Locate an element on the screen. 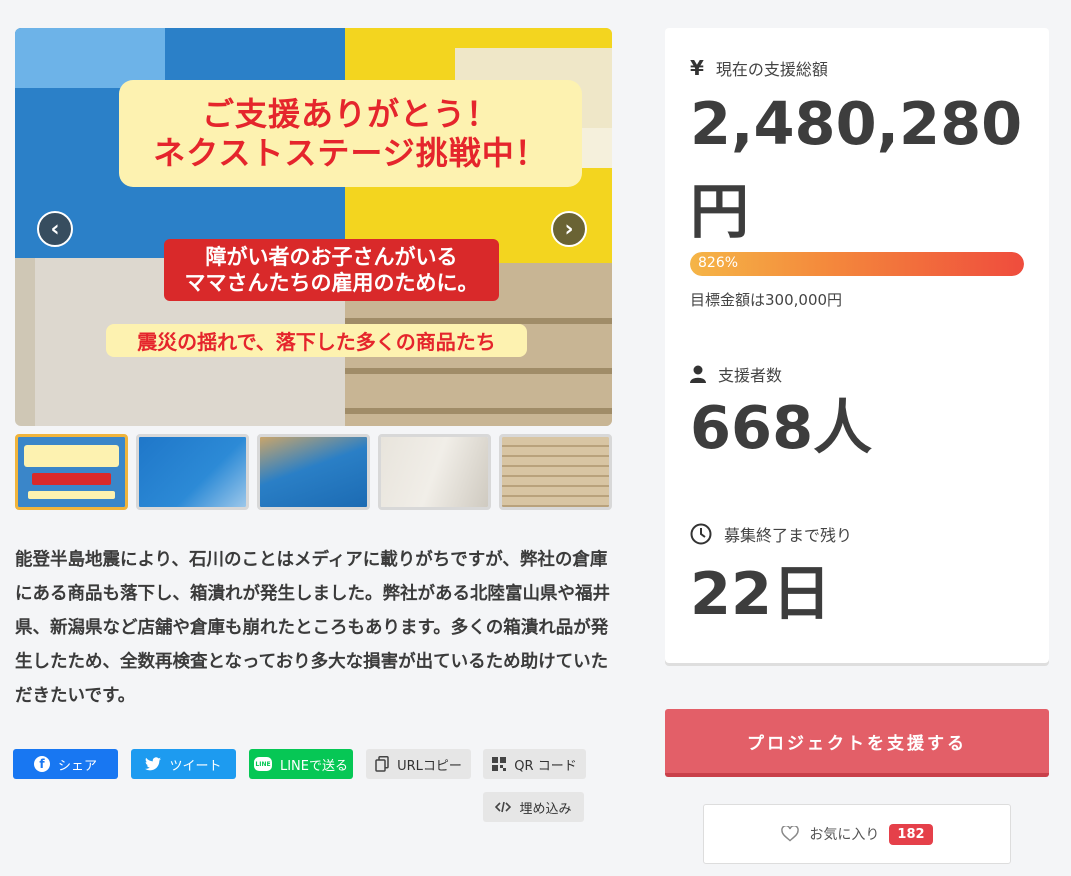  chevron-right-icon: › is located at coordinates (569, 229).